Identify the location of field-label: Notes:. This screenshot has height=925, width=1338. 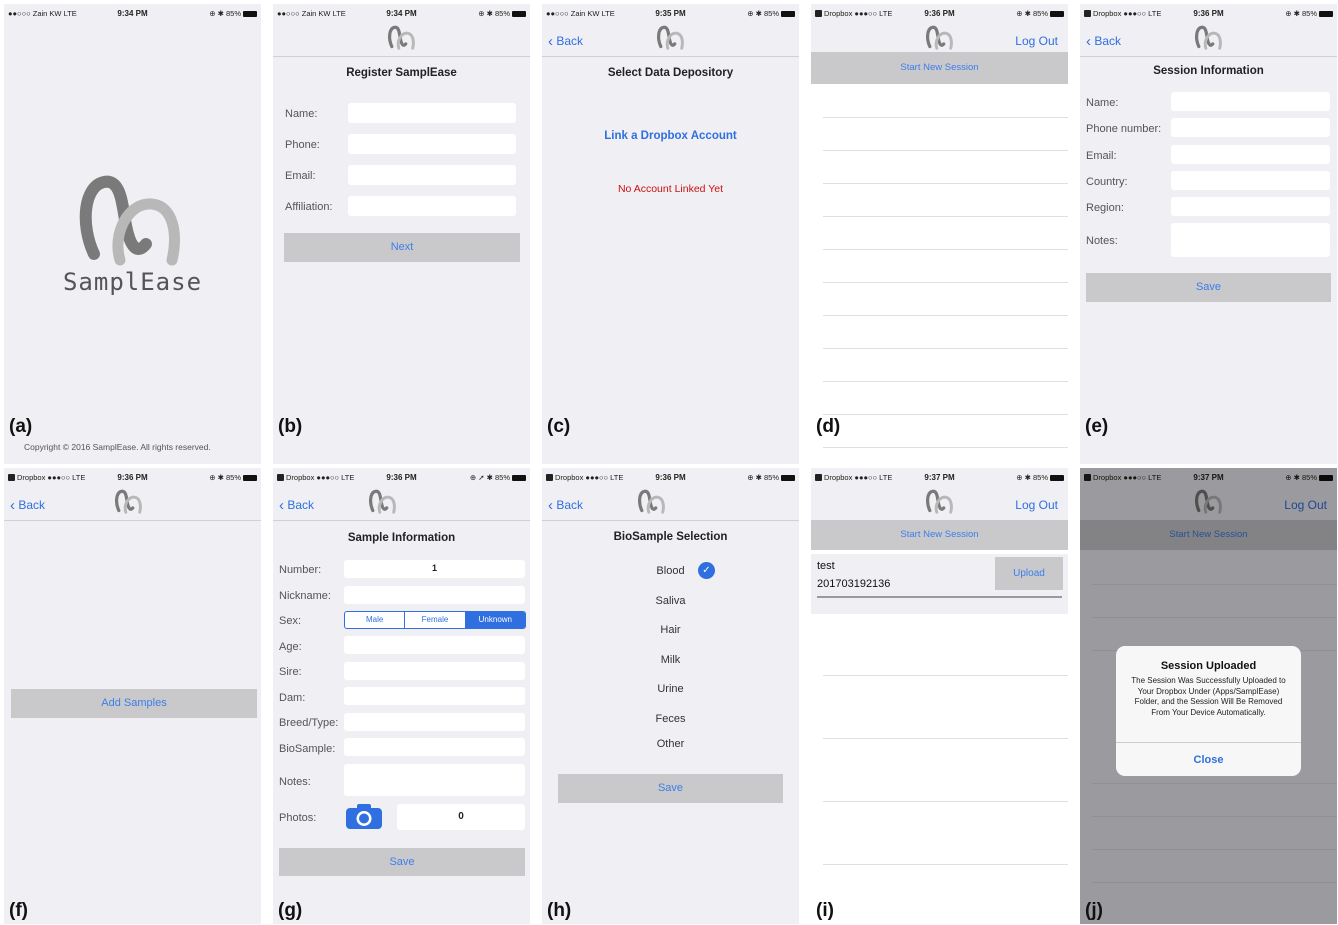
(1102, 241).